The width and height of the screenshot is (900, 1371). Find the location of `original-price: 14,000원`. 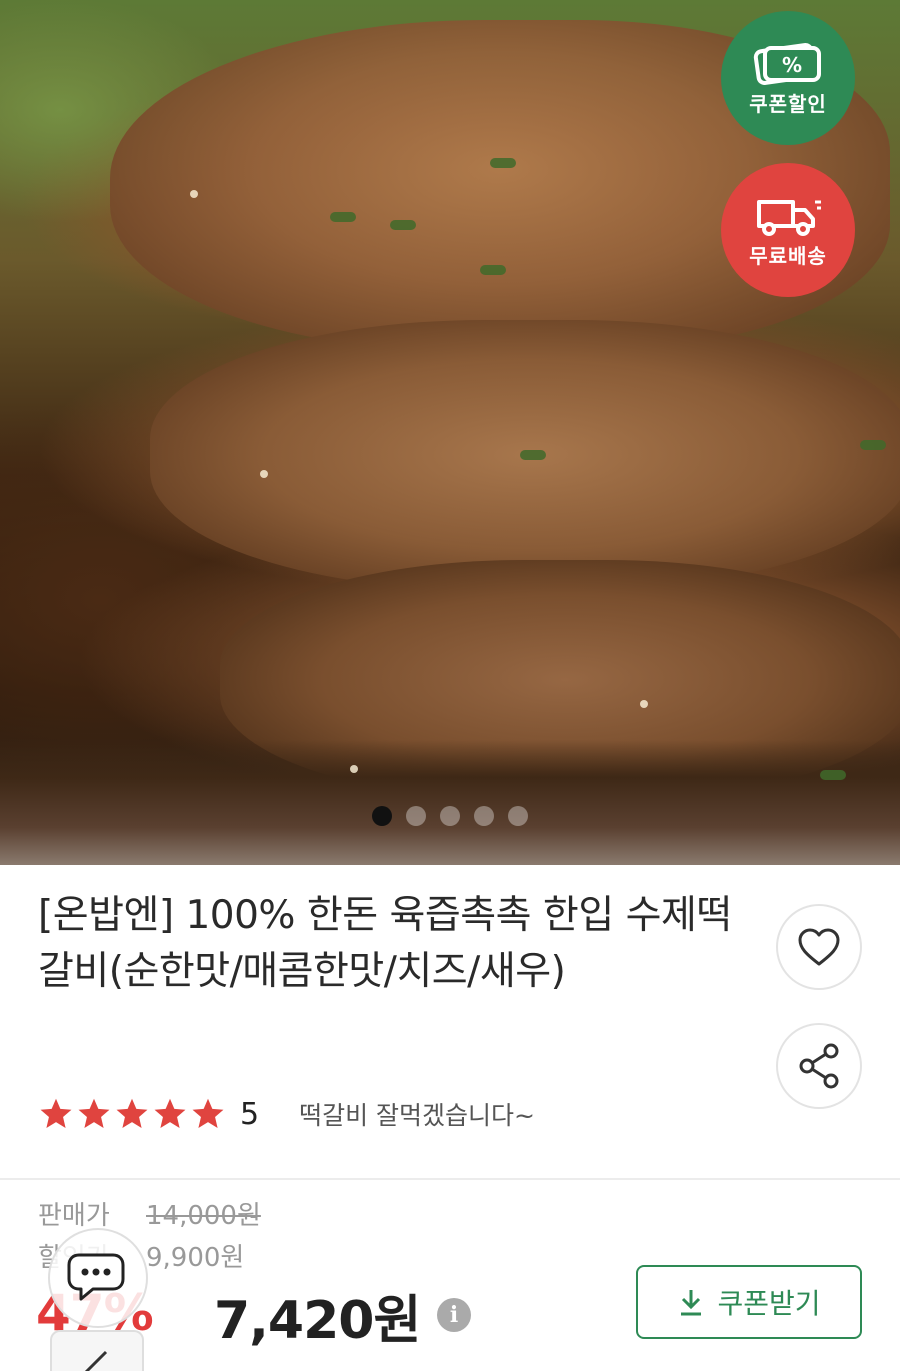

original-price: 14,000원 is located at coordinates (203, 1216).